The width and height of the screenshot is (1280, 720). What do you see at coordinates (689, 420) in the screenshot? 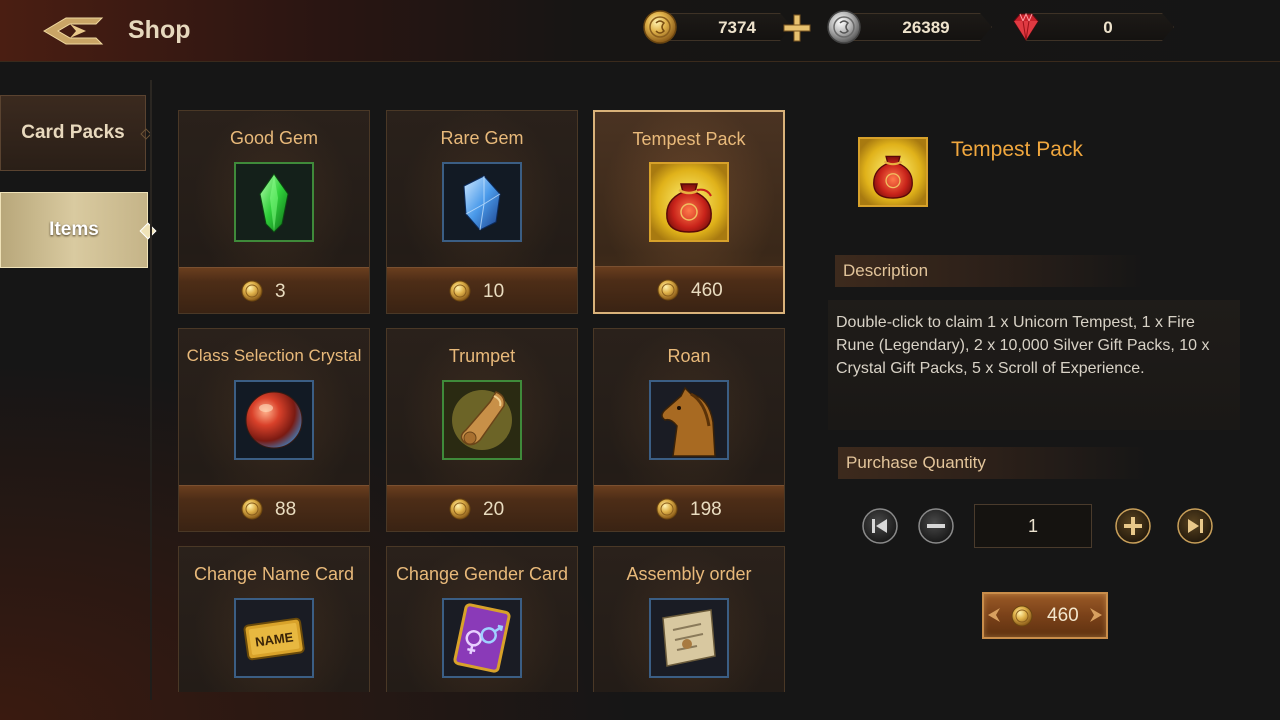
I see `horse-icon` at bounding box center [689, 420].